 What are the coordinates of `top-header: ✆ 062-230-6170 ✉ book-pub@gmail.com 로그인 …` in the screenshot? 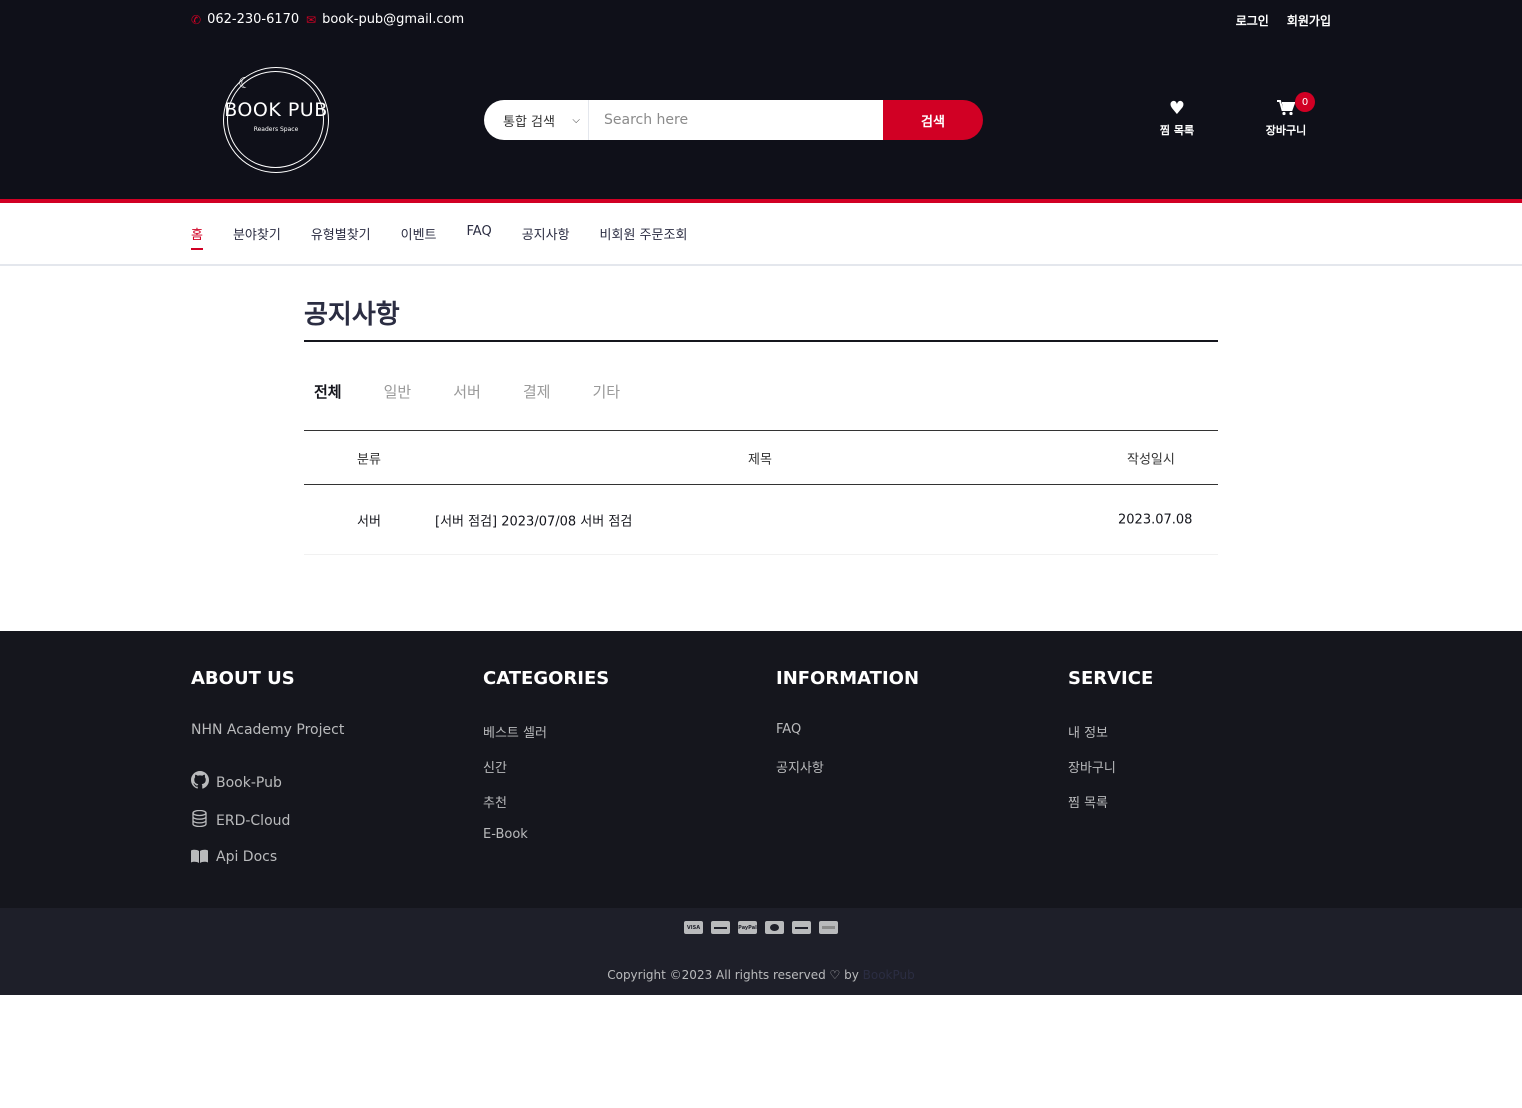 It's located at (761, 20).